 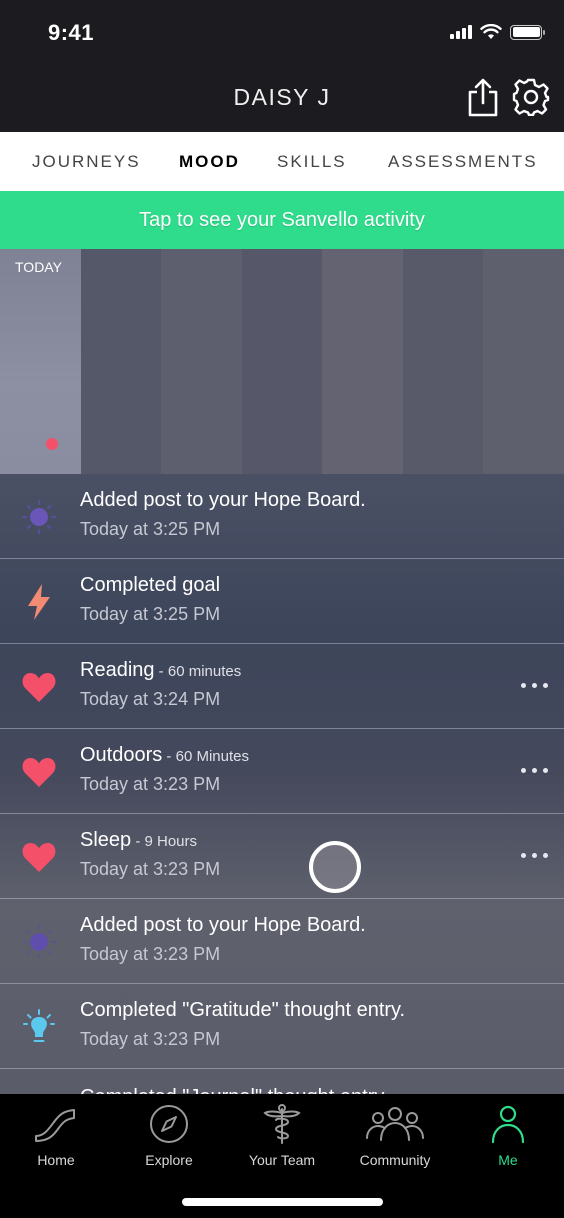 I want to click on nav-label: Community, so click(x=395, y=1160).